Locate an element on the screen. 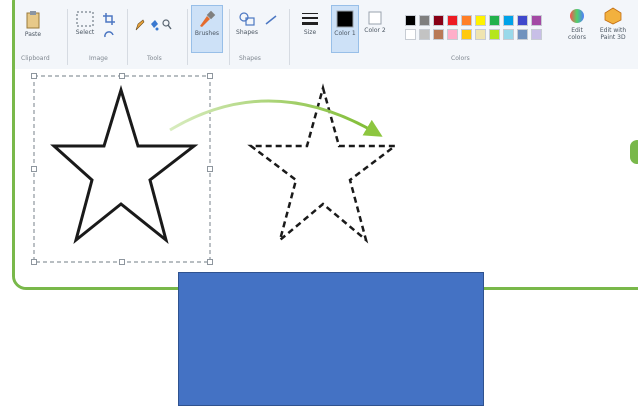  selection-handle-tl is located at coordinates (34, 76).